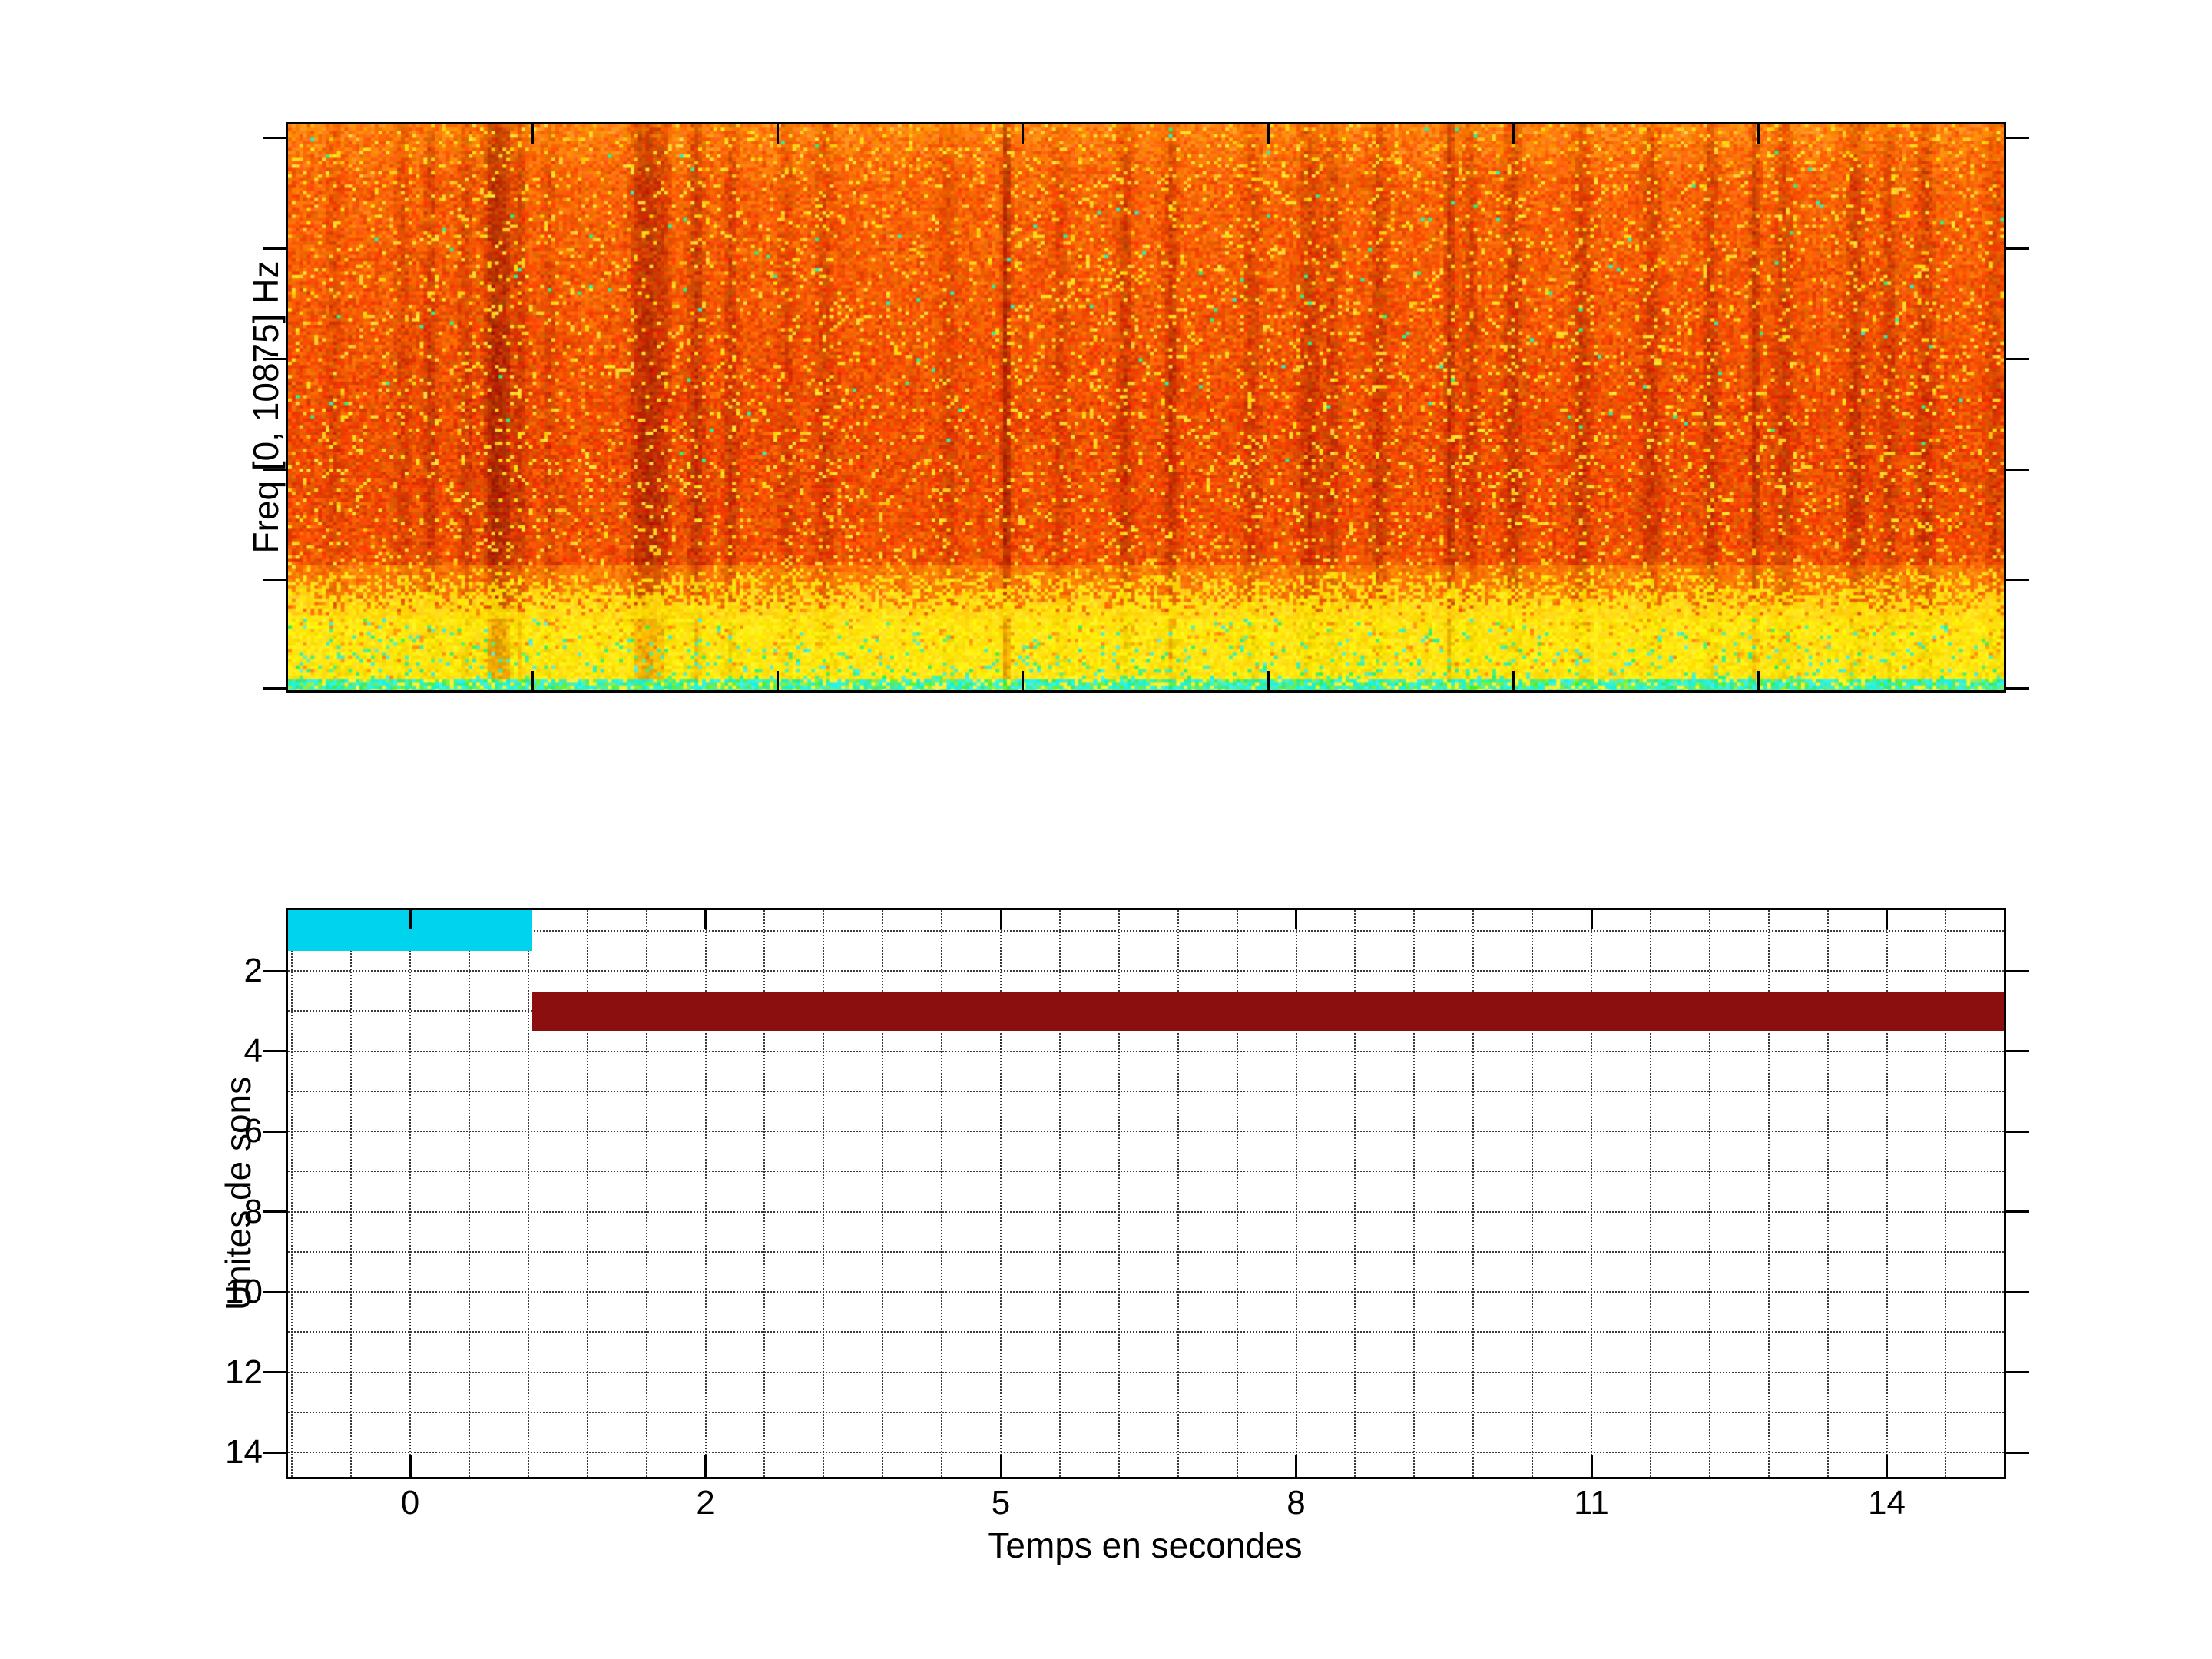 This screenshot has height=1659, width=2212. I want to click on y-tick-label: 14, so click(244, 1452).